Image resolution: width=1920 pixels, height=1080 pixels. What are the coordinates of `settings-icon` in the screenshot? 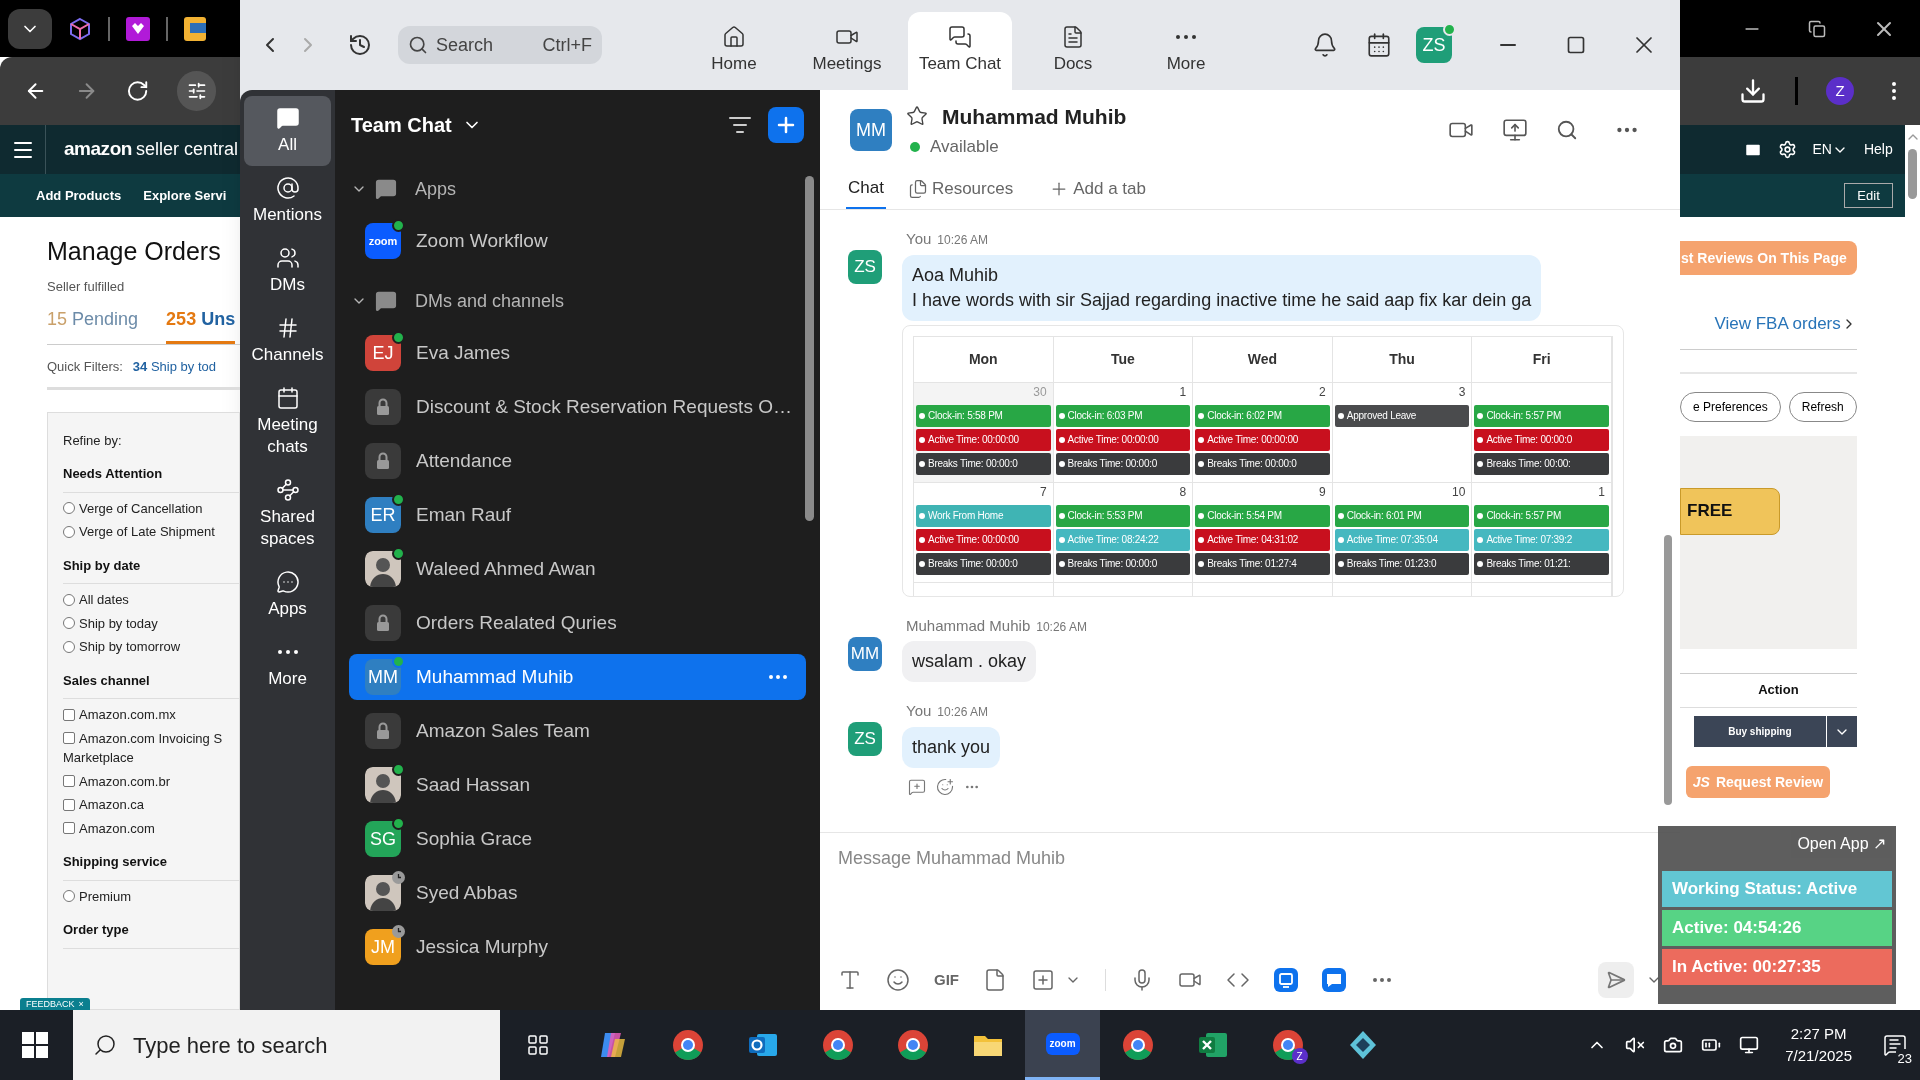 It's located at (1787, 149).